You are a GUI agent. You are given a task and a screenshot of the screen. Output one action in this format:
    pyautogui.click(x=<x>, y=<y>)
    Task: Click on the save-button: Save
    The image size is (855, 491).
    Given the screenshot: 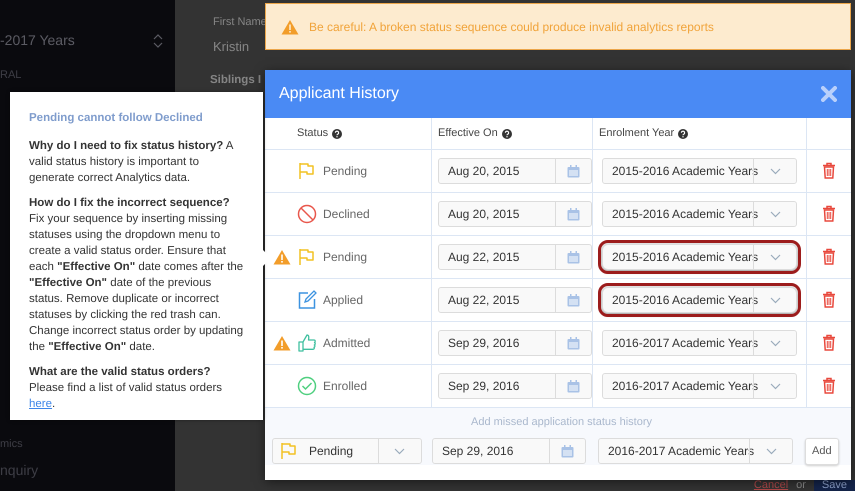 What is the action you would take?
    pyautogui.click(x=834, y=485)
    